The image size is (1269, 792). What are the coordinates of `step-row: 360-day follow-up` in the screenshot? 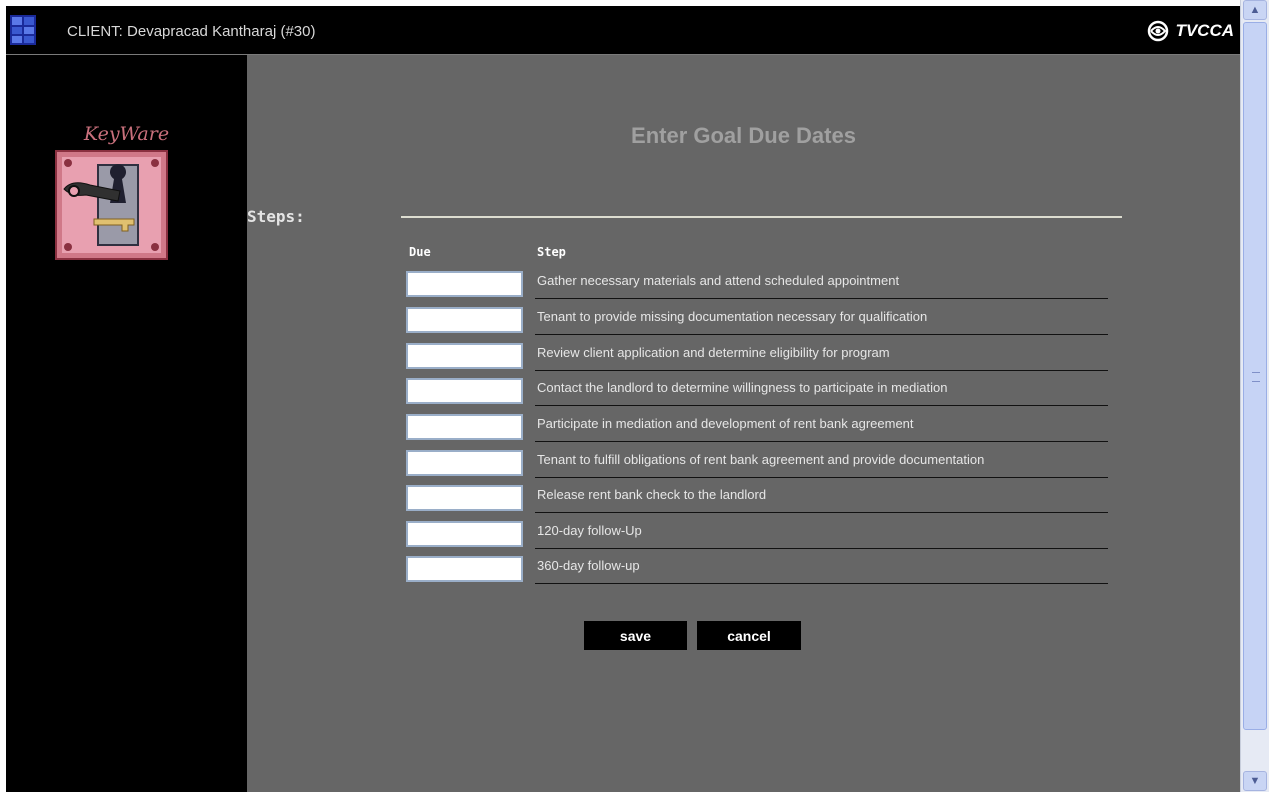 It's located at (743, 574).